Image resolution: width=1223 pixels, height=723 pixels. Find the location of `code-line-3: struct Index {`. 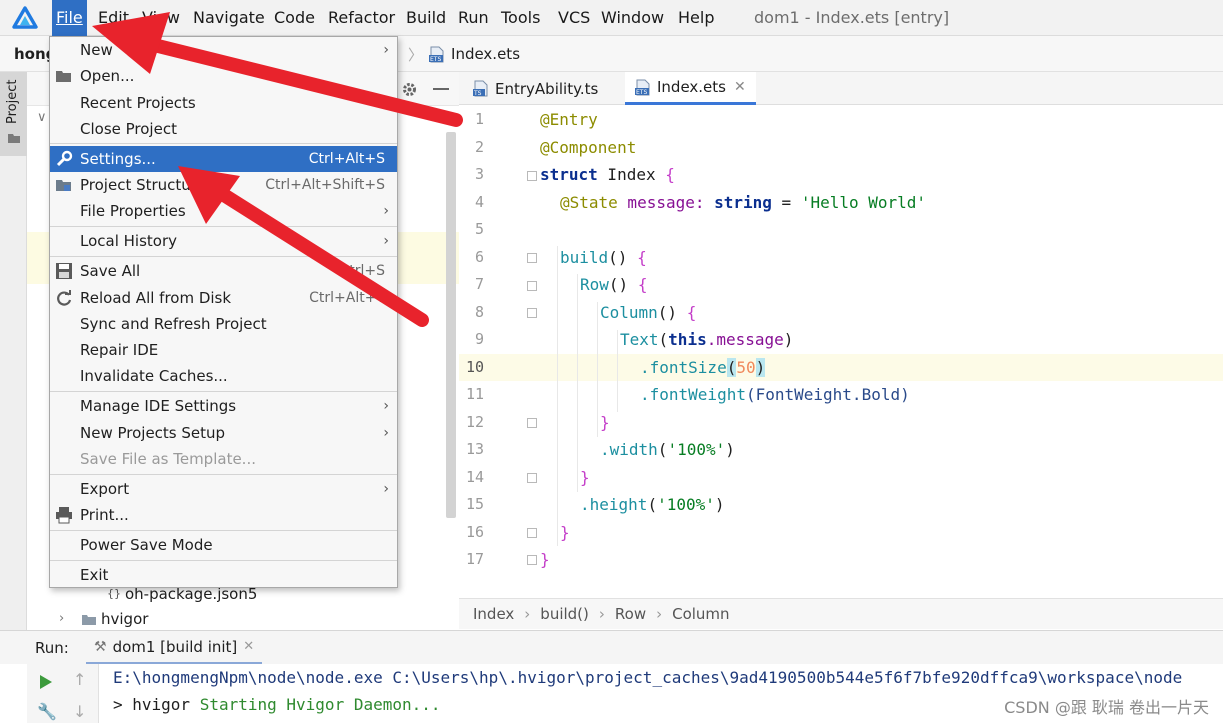

code-line-3: struct Index { is located at coordinates (607, 174).